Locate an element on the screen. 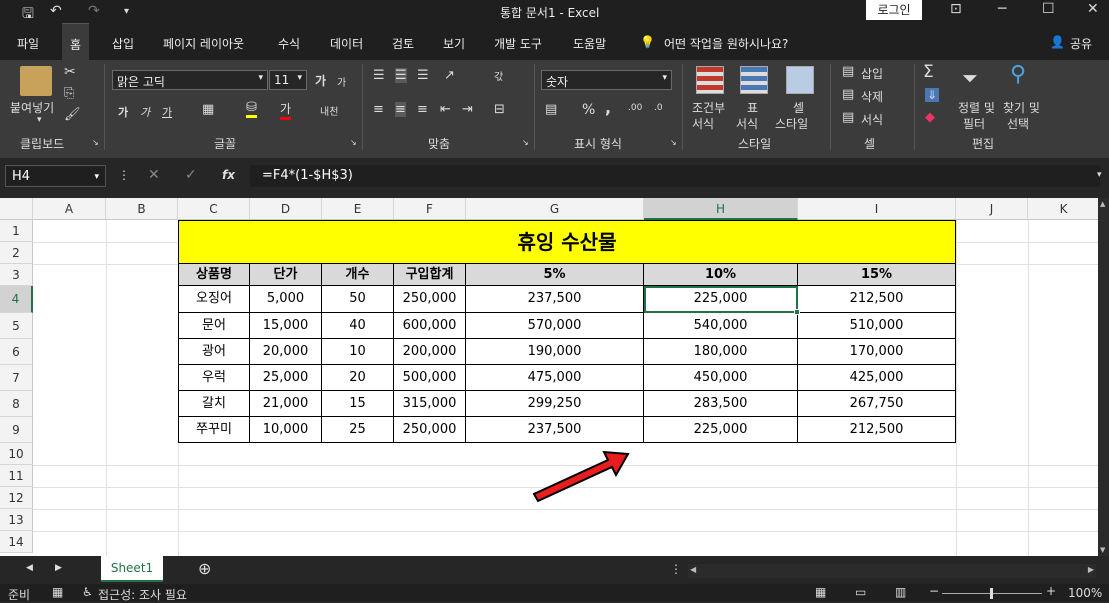 This screenshot has height=603, width=1109. select-all-corner is located at coordinates (16, 209).